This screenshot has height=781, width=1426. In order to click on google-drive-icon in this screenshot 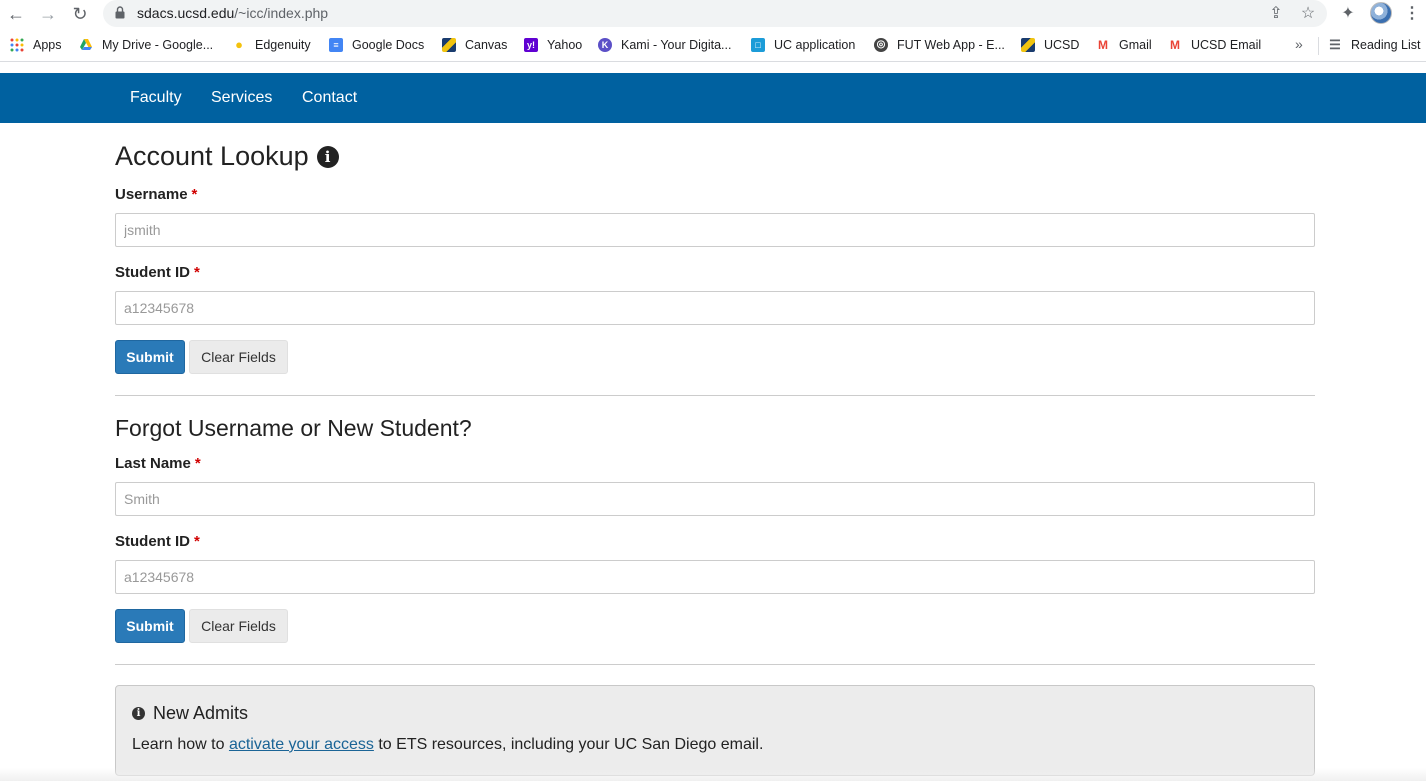, I will do `click(86, 45)`.